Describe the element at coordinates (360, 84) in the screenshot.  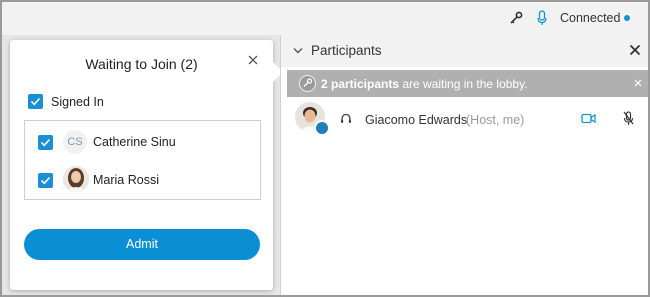
I see `lobby-count: 2 participants` at that location.